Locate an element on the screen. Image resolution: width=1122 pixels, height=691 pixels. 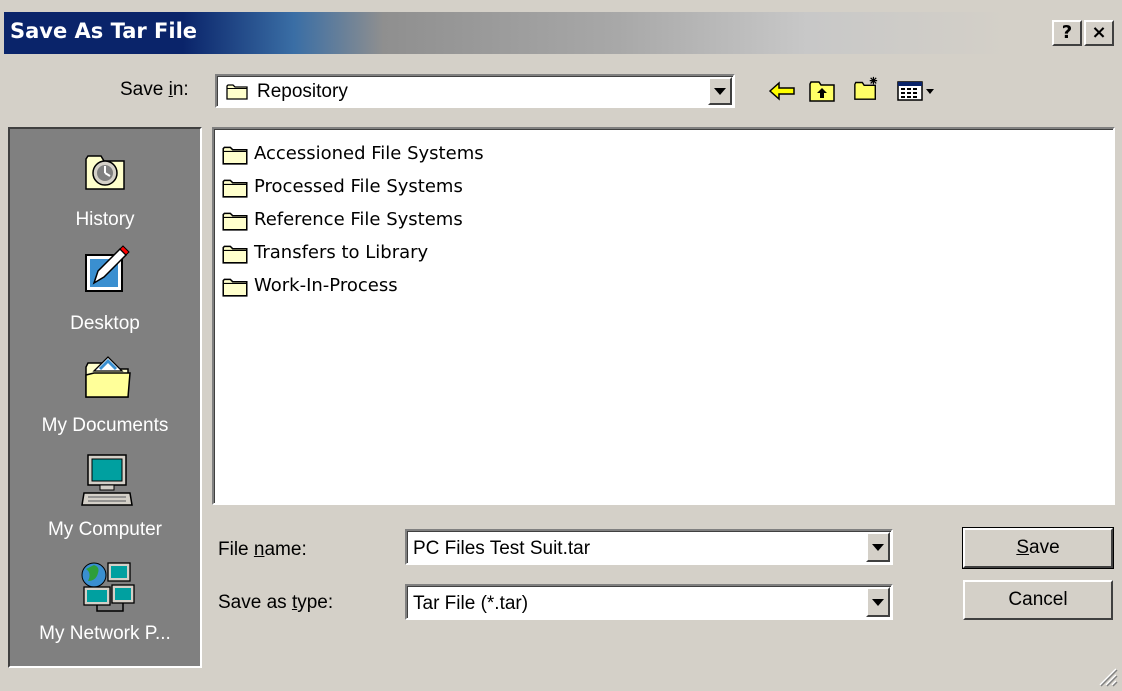
my-computer-icon is located at coordinates (107, 480).